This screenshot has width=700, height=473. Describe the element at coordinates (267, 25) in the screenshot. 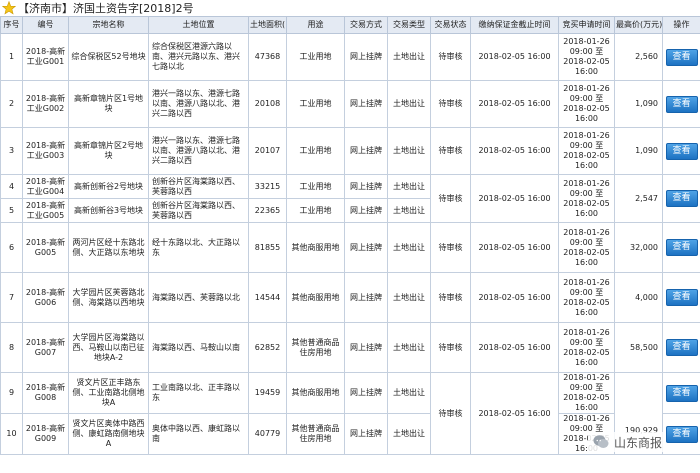

I see `column-header-area: 土地面积(㎡)` at that location.